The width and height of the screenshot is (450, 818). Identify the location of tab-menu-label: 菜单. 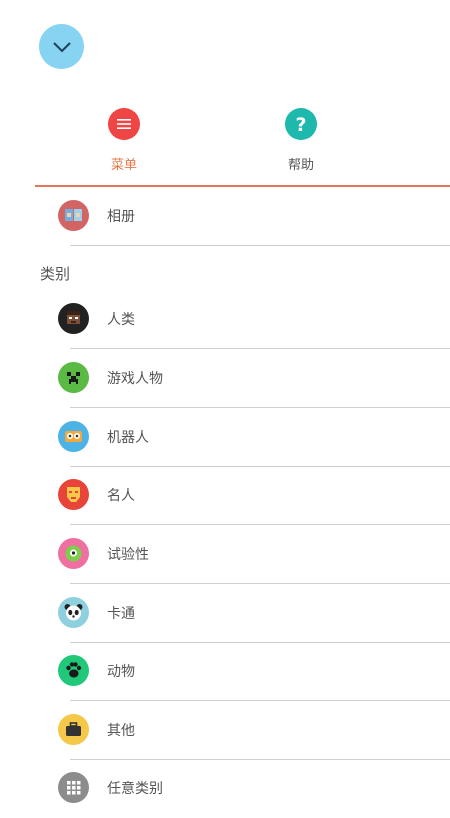
(123, 165).